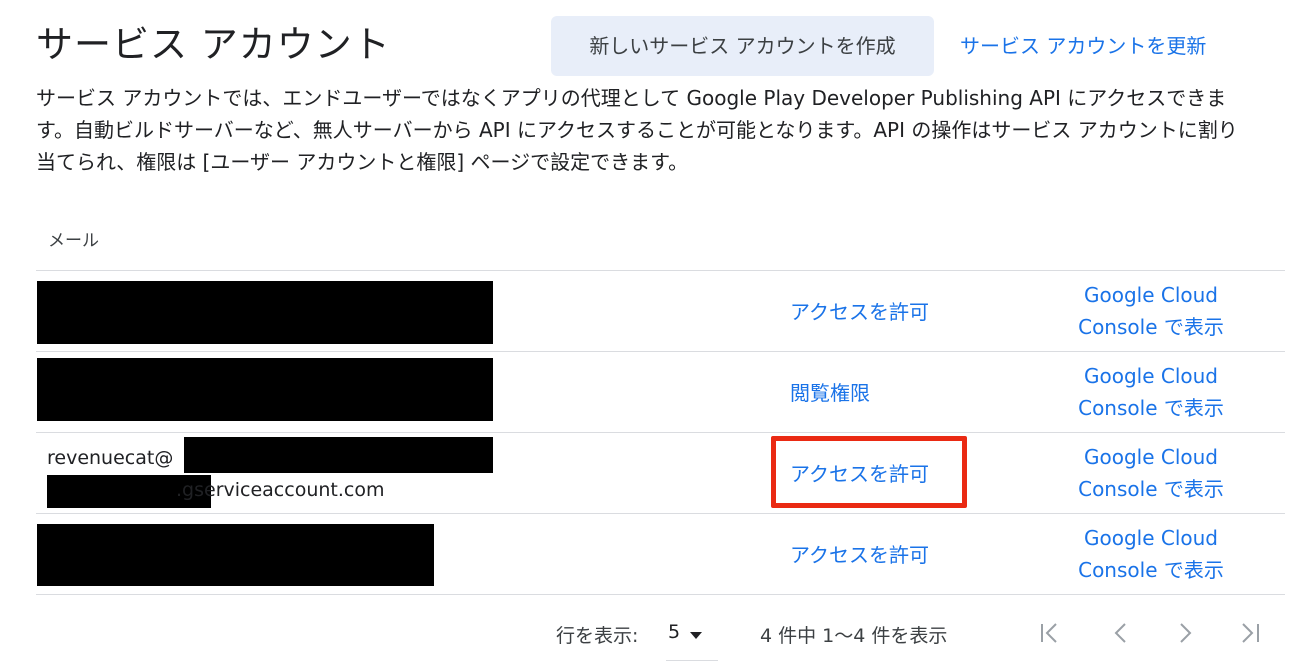 Image resolution: width=1300 pixels, height=664 pixels. What do you see at coordinates (597, 636) in the screenshot?
I see `rows-per-page-label: 行を表示:` at bounding box center [597, 636].